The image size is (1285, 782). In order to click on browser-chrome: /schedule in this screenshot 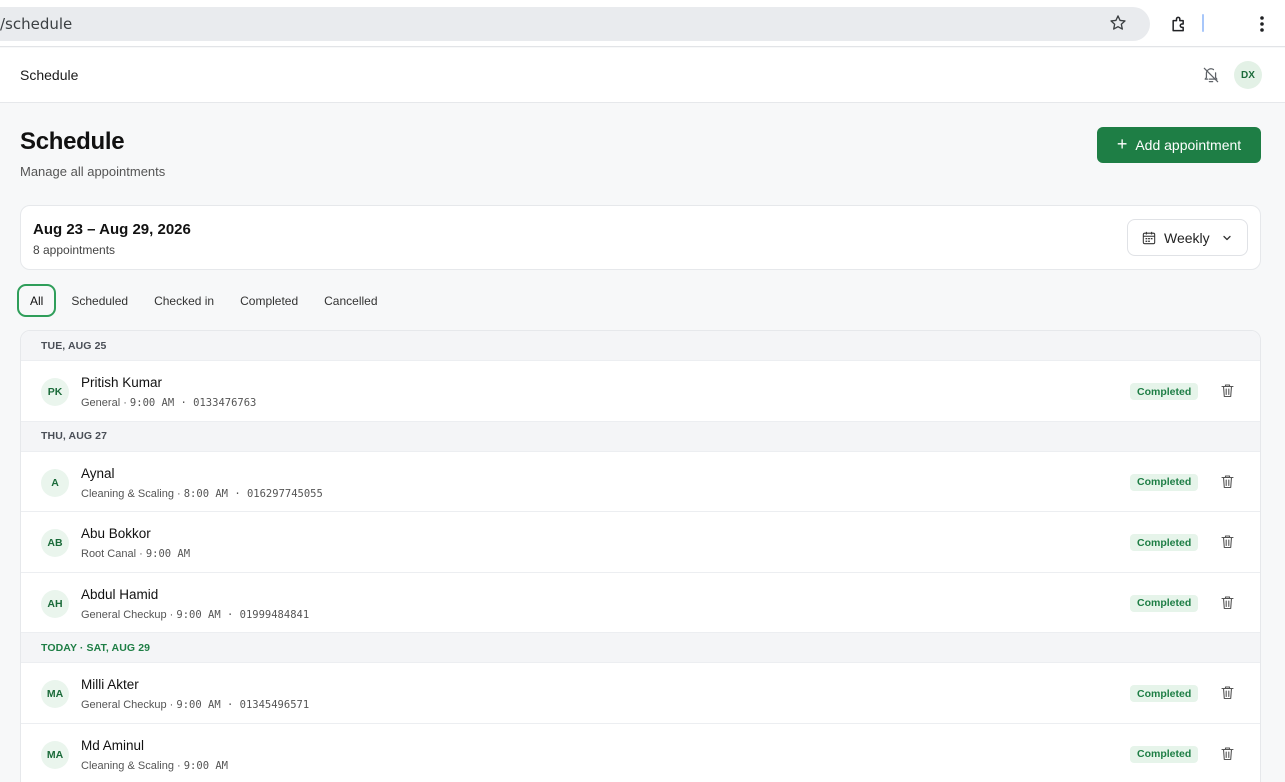, I will do `click(642, 23)`.